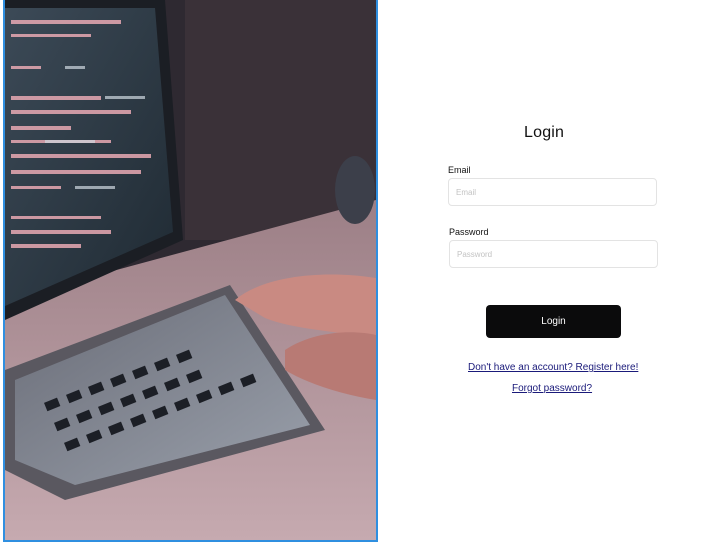 This screenshot has width=714, height=542. I want to click on email-field, so click(552, 192).